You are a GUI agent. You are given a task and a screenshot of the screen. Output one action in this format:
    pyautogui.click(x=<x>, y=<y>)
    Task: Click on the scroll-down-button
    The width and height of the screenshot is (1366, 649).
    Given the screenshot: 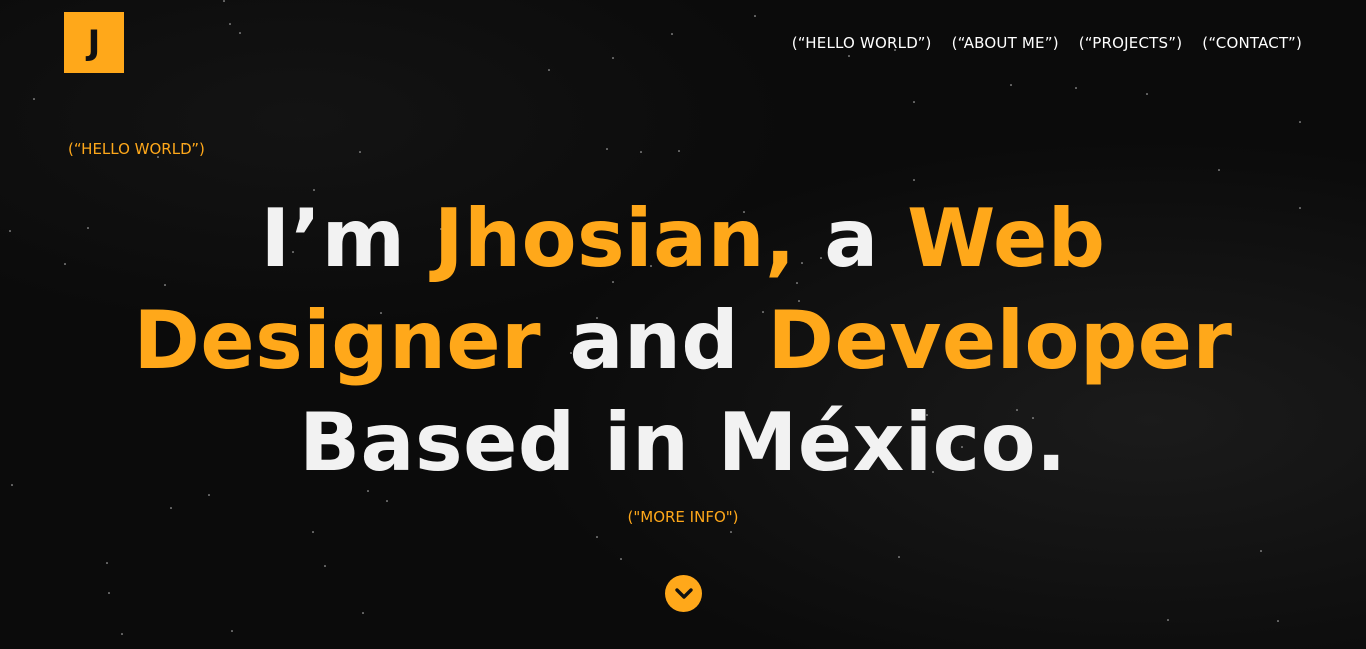 What is the action you would take?
    pyautogui.click(x=683, y=593)
    